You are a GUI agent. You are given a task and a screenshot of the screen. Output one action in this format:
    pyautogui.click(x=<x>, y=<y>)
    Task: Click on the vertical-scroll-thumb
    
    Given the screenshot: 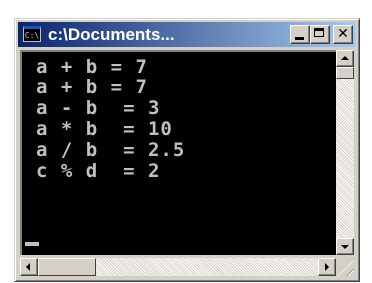 What is the action you would take?
    pyautogui.click(x=345, y=73)
    